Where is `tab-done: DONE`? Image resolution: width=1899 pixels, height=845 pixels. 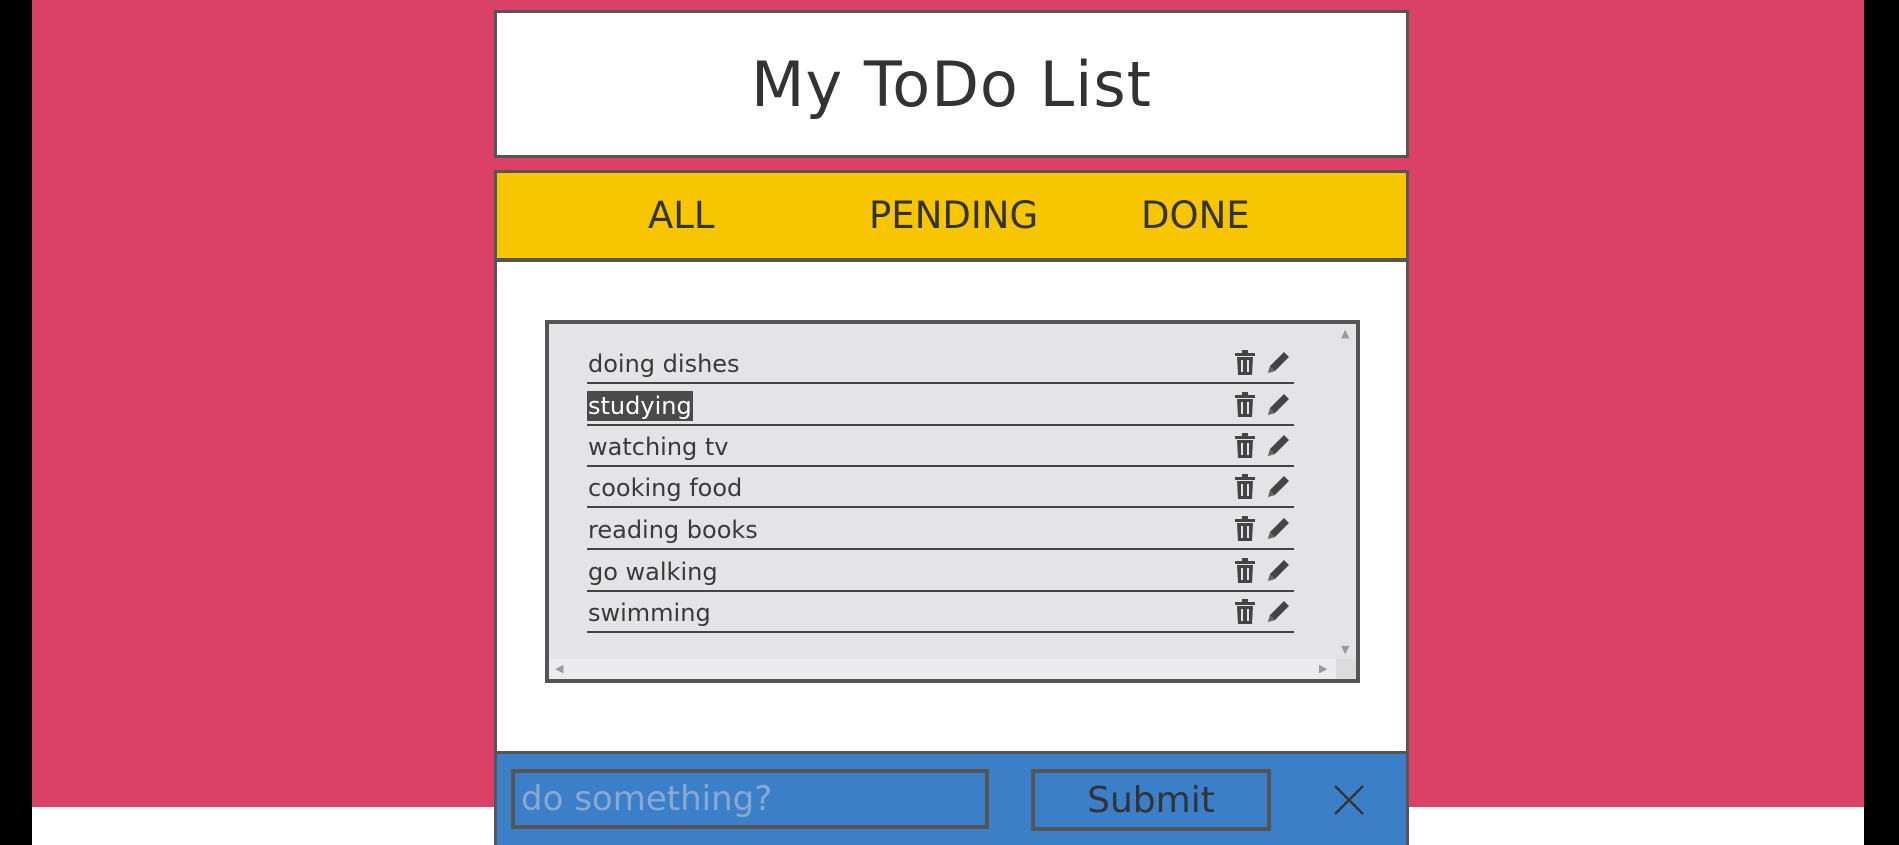
tab-done: DONE is located at coordinates (1195, 215).